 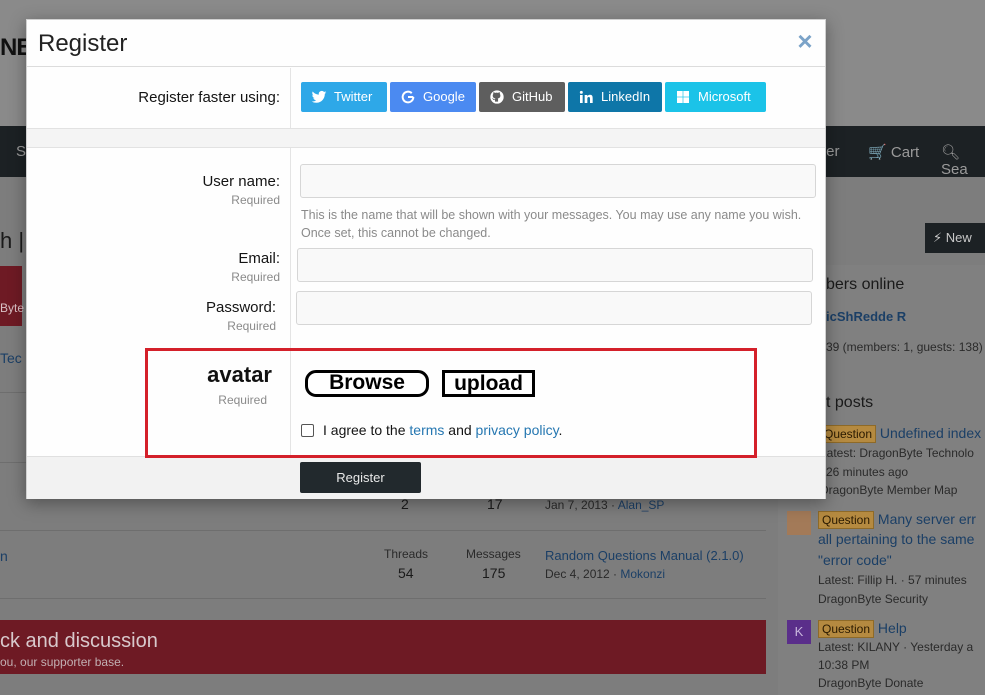 I want to click on email-input, so click(x=555, y=265).